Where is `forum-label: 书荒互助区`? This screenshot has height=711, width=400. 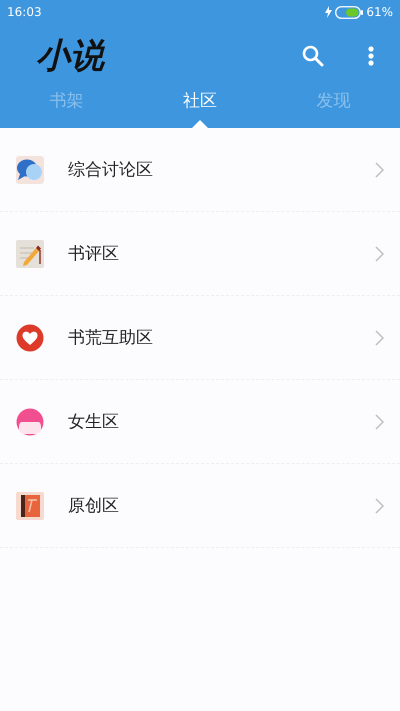 forum-label: 书荒互助区 is located at coordinates (111, 338).